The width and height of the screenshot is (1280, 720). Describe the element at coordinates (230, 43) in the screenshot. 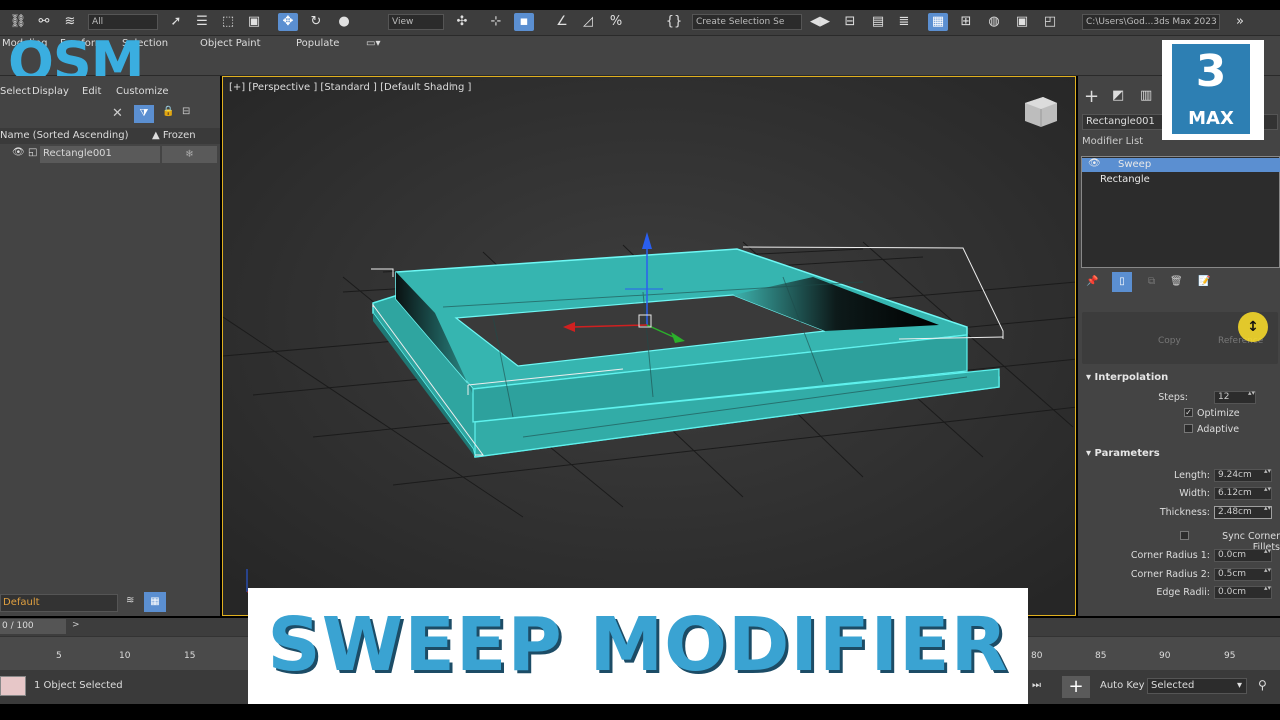

I see `tab-object-paint: Object Paint` at that location.